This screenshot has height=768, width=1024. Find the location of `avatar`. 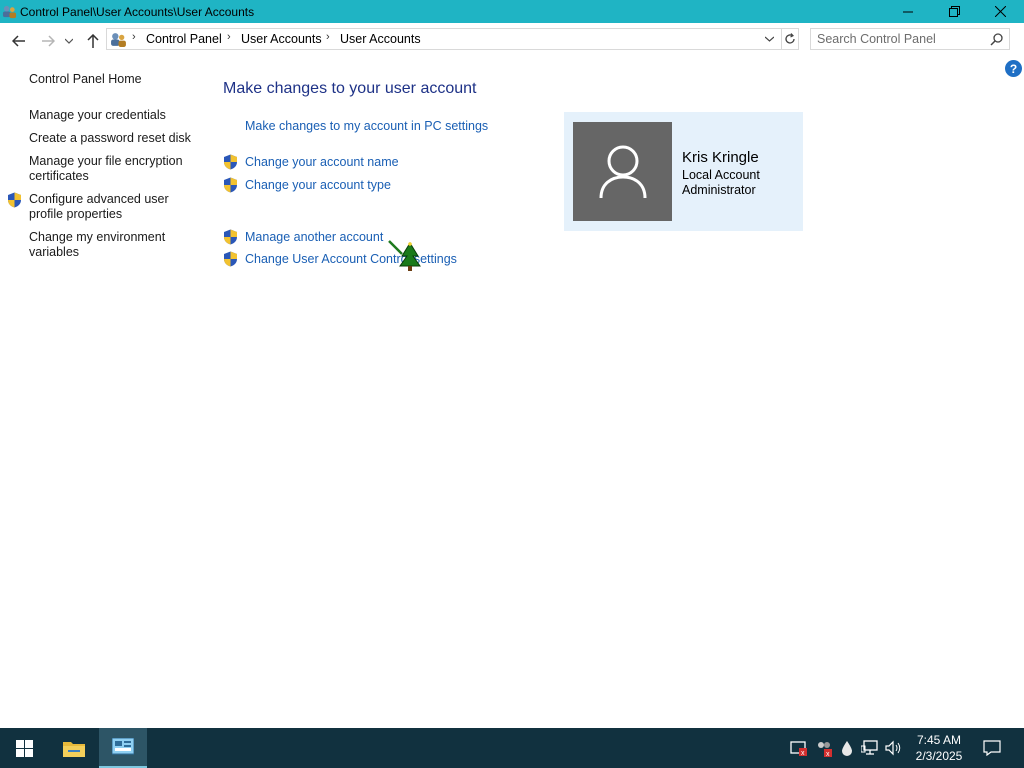

avatar is located at coordinates (622, 171).